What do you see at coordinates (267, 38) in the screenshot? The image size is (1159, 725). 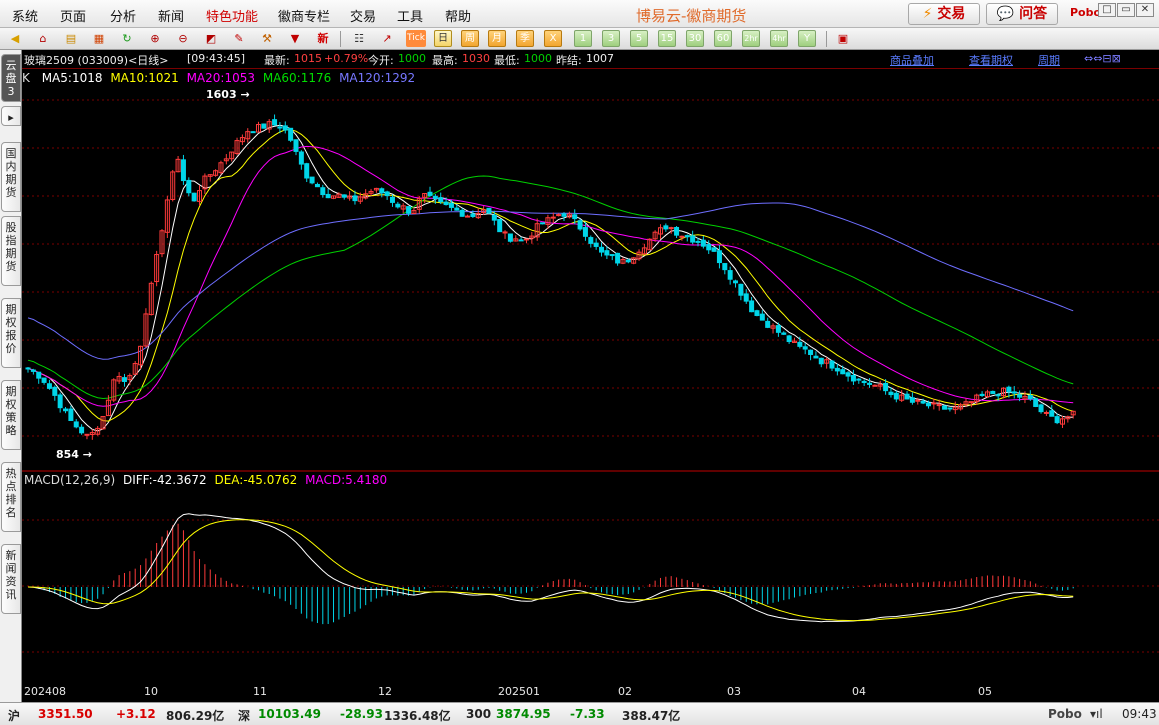 I see `tools-icon: ⚒` at bounding box center [267, 38].